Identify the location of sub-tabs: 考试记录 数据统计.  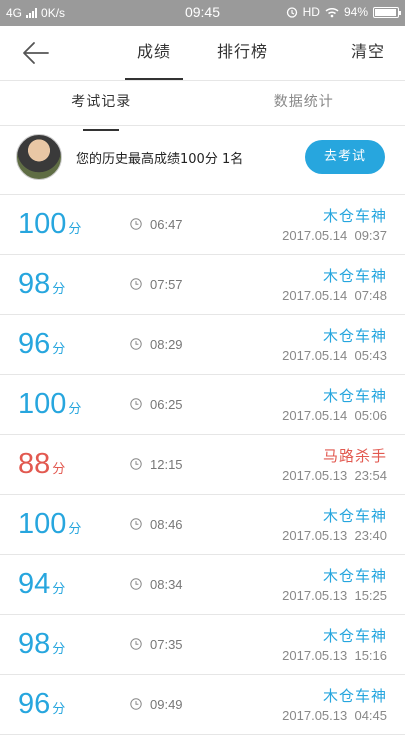
(202, 103).